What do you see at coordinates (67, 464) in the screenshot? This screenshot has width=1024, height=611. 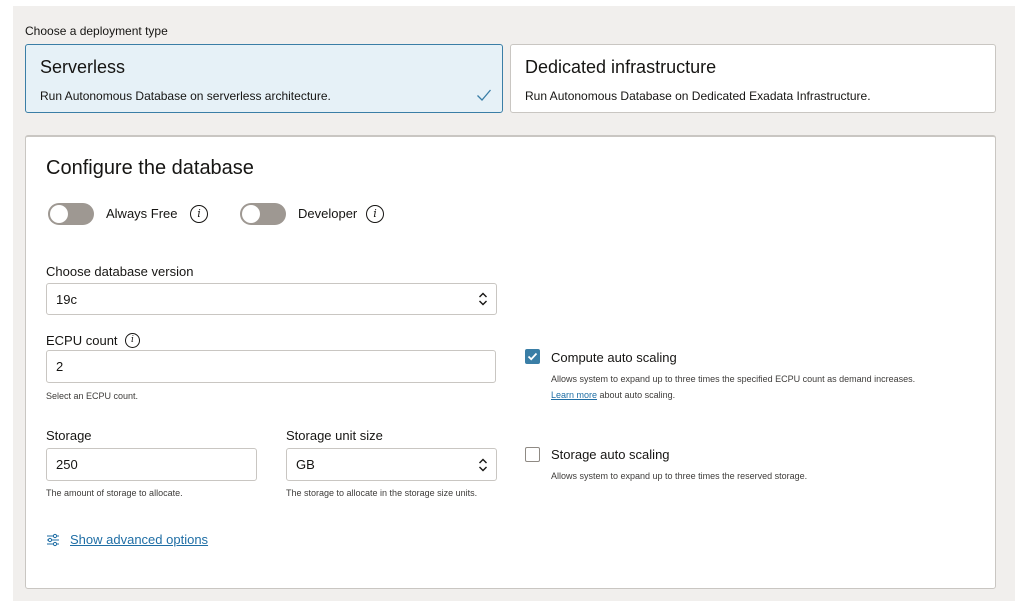 I see `storage-value: 250` at bounding box center [67, 464].